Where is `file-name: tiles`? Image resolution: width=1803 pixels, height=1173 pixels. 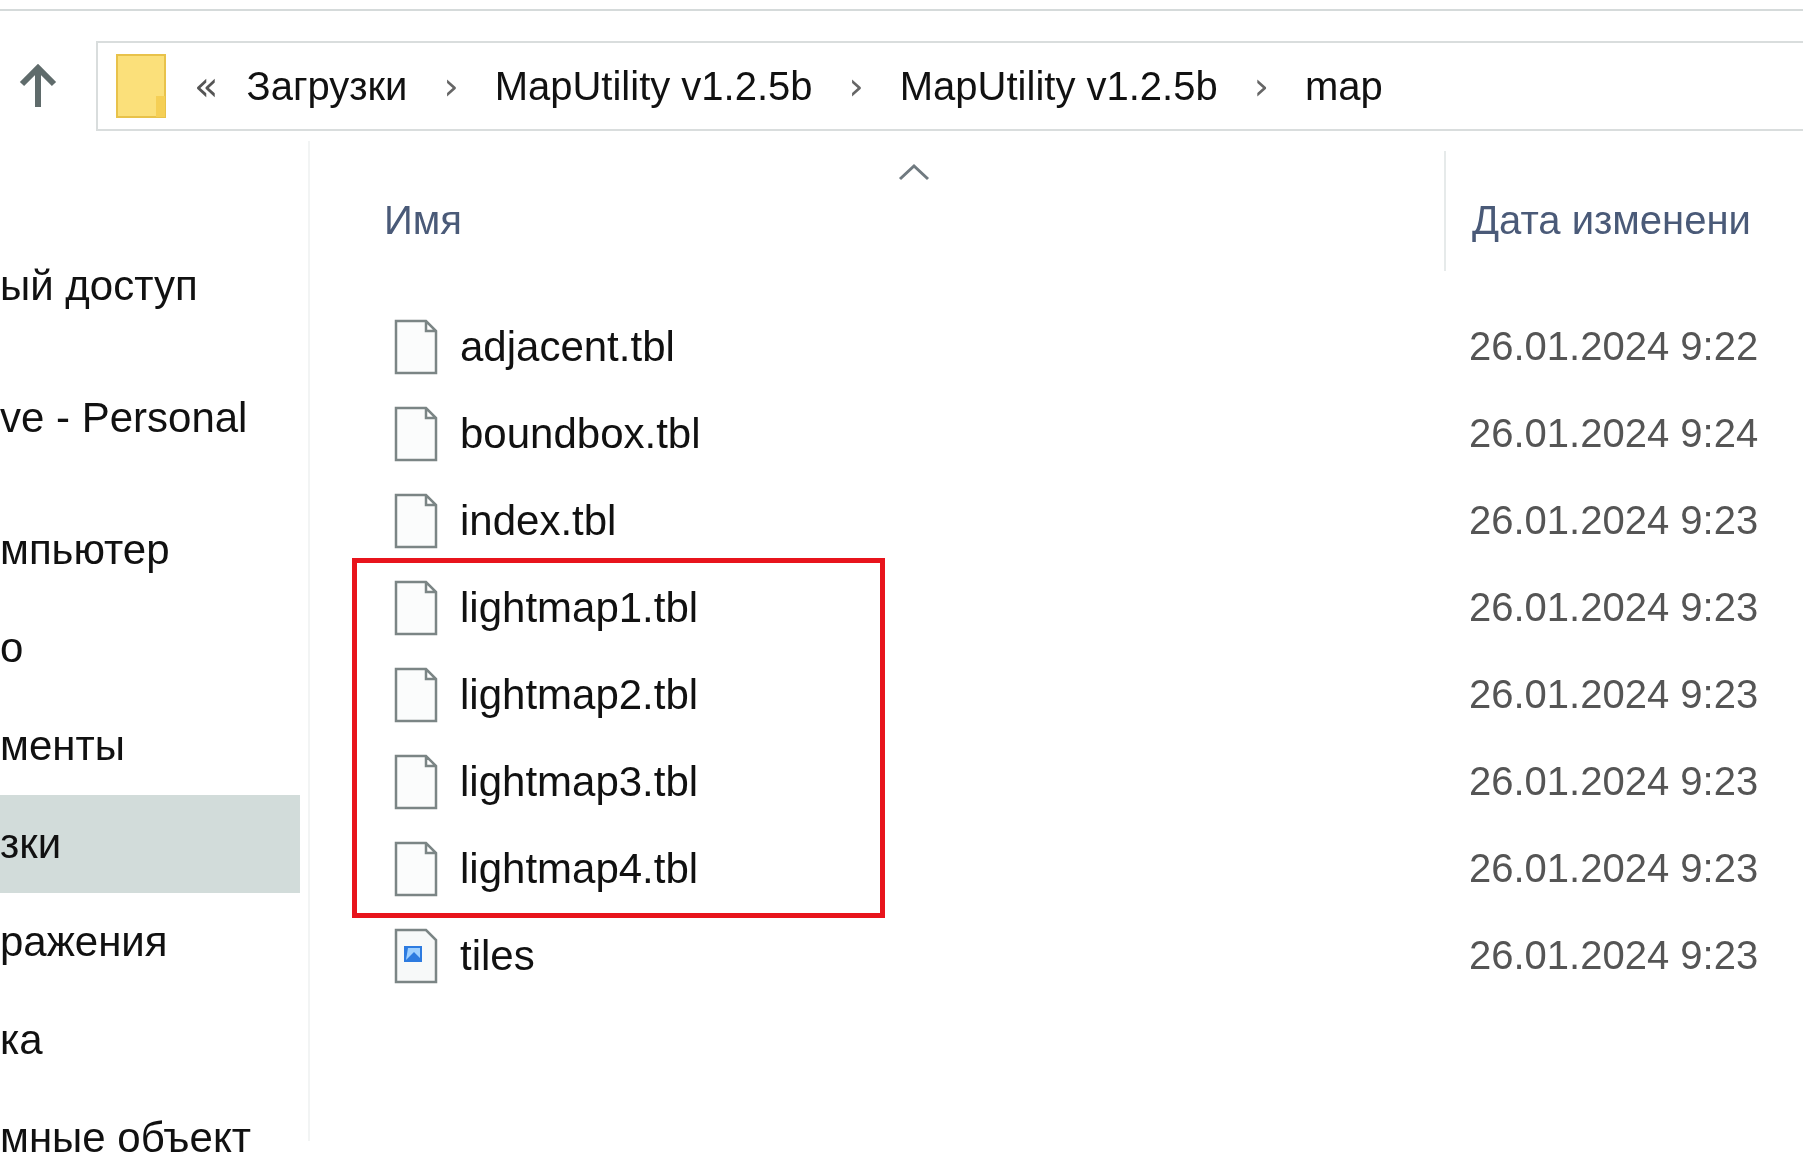
file-name: tiles is located at coordinates (497, 955).